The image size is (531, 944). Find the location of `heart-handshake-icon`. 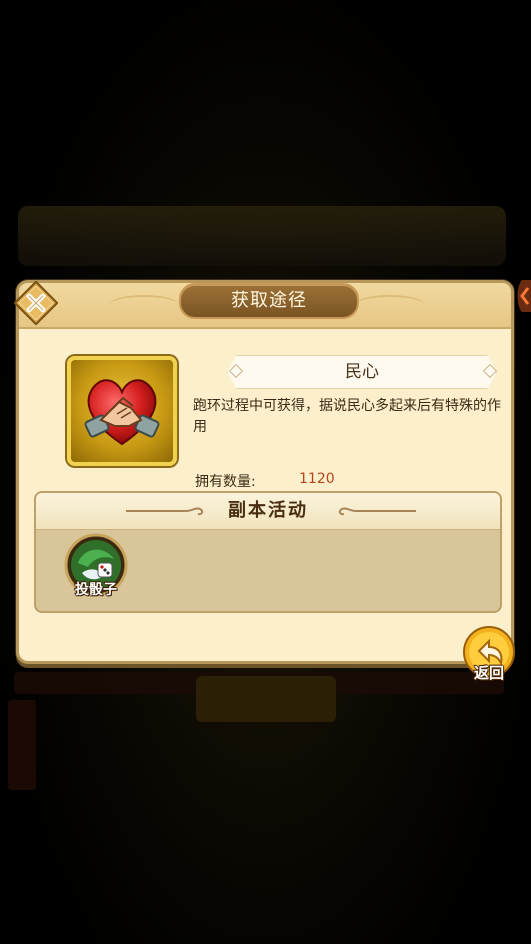

heart-handshake-icon is located at coordinates (122, 412).